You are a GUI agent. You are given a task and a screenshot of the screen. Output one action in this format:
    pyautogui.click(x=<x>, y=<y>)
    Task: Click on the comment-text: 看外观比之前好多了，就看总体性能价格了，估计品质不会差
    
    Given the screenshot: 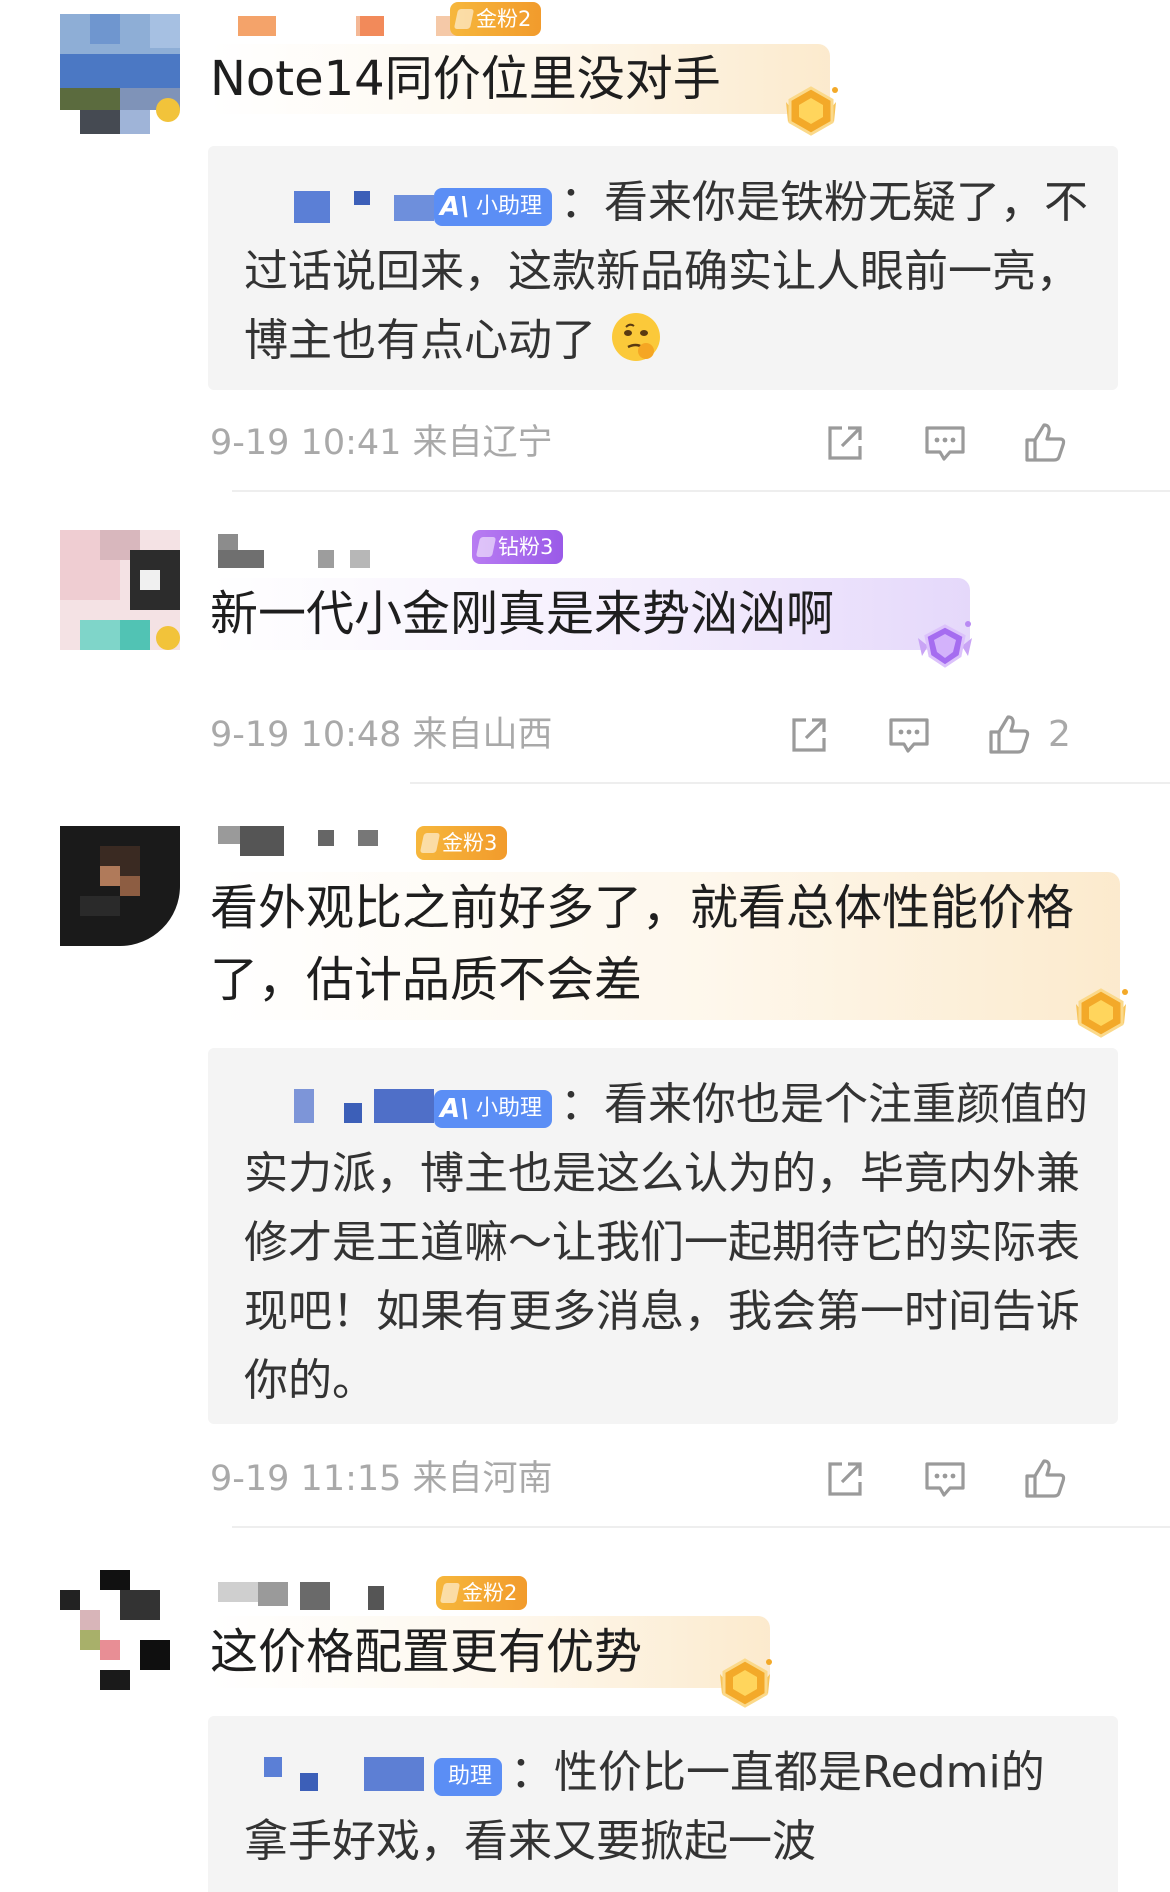 What is the action you would take?
    pyautogui.click(x=642, y=944)
    